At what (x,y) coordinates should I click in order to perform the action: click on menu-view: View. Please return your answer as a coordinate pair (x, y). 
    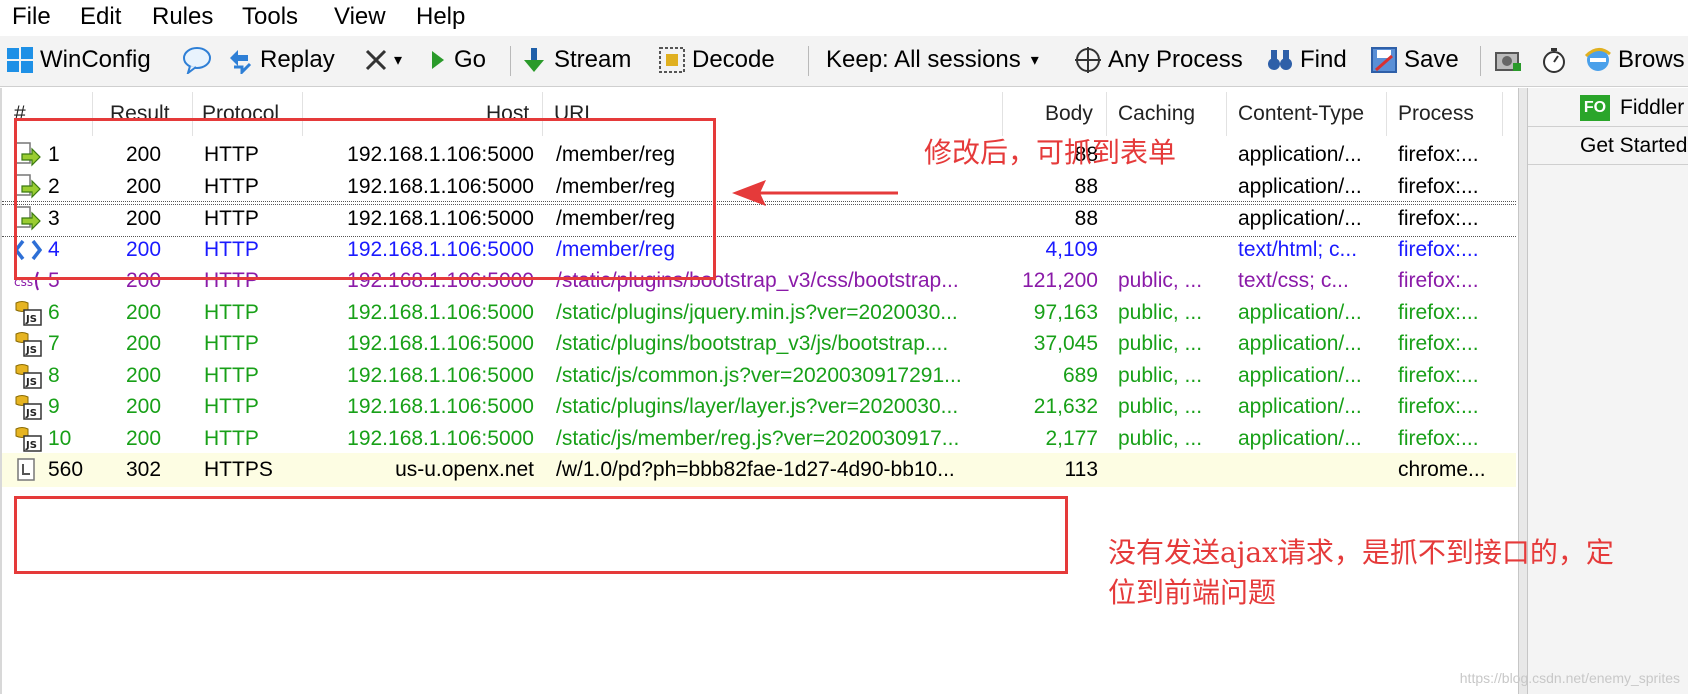
    Looking at the image, I should click on (360, 17).